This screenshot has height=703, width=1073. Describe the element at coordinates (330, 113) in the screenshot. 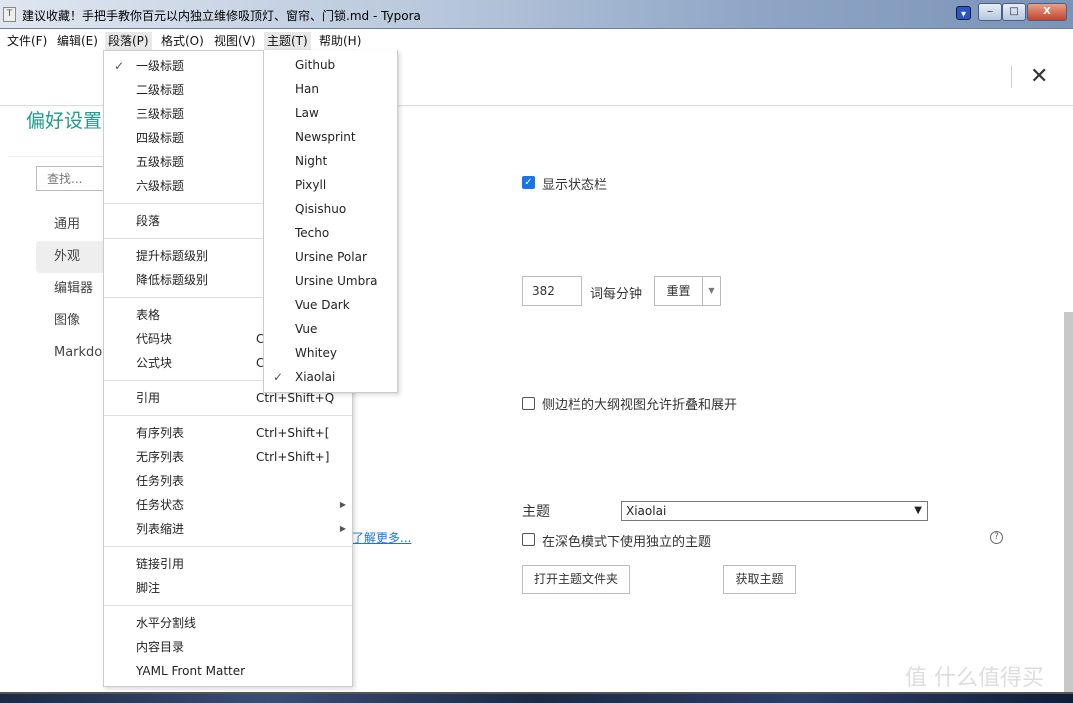

I see `menu-item: Law` at that location.